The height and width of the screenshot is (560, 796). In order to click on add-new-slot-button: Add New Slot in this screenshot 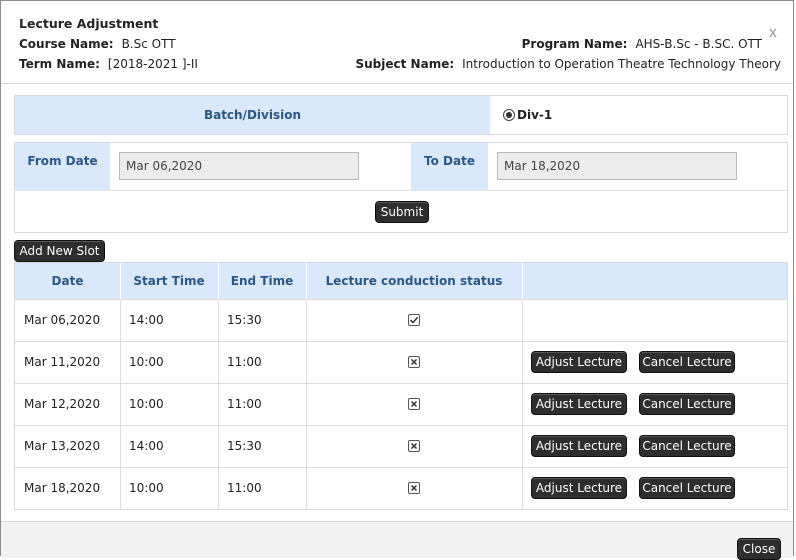, I will do `click(59, 251)`.